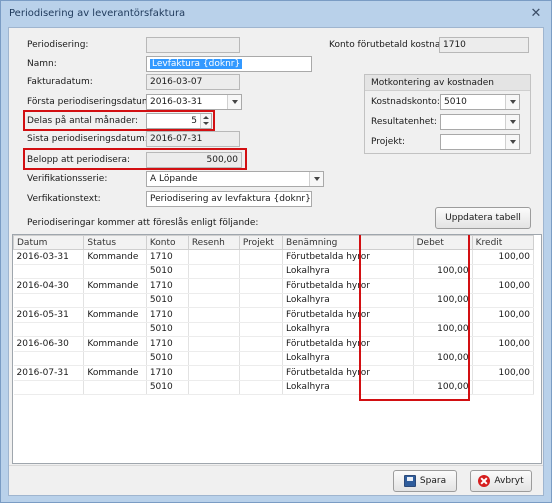 The width and height of the screenshot is (552, 503). What do you see at coordinates (484, 45) in the screenshot?
I see `konto-forutbetald-field: 1710` at bounding box center [484, 45].